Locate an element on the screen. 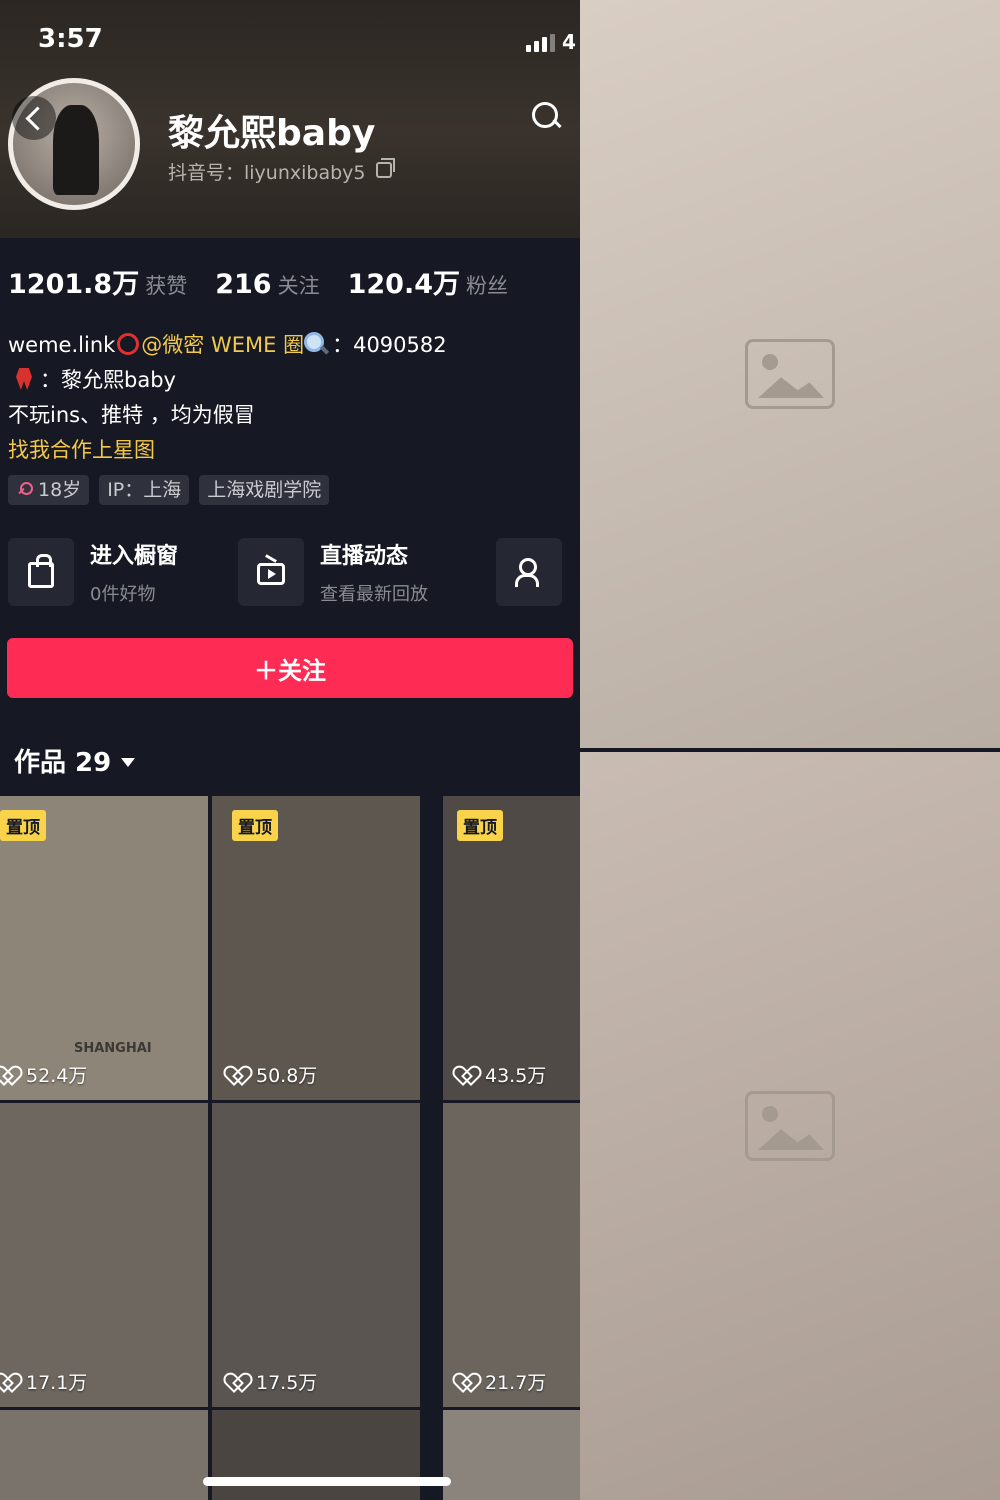 This screenshot has height=1500, width=1000. douyin-id: 抖音号：liyunxibaby5 is located at coordinates (267, 173).